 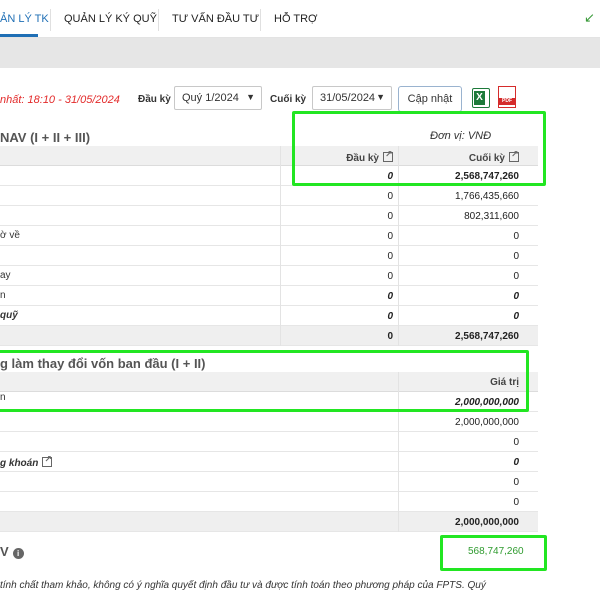 I want to click on row-label: quỹ, so click(x=9, y=315).